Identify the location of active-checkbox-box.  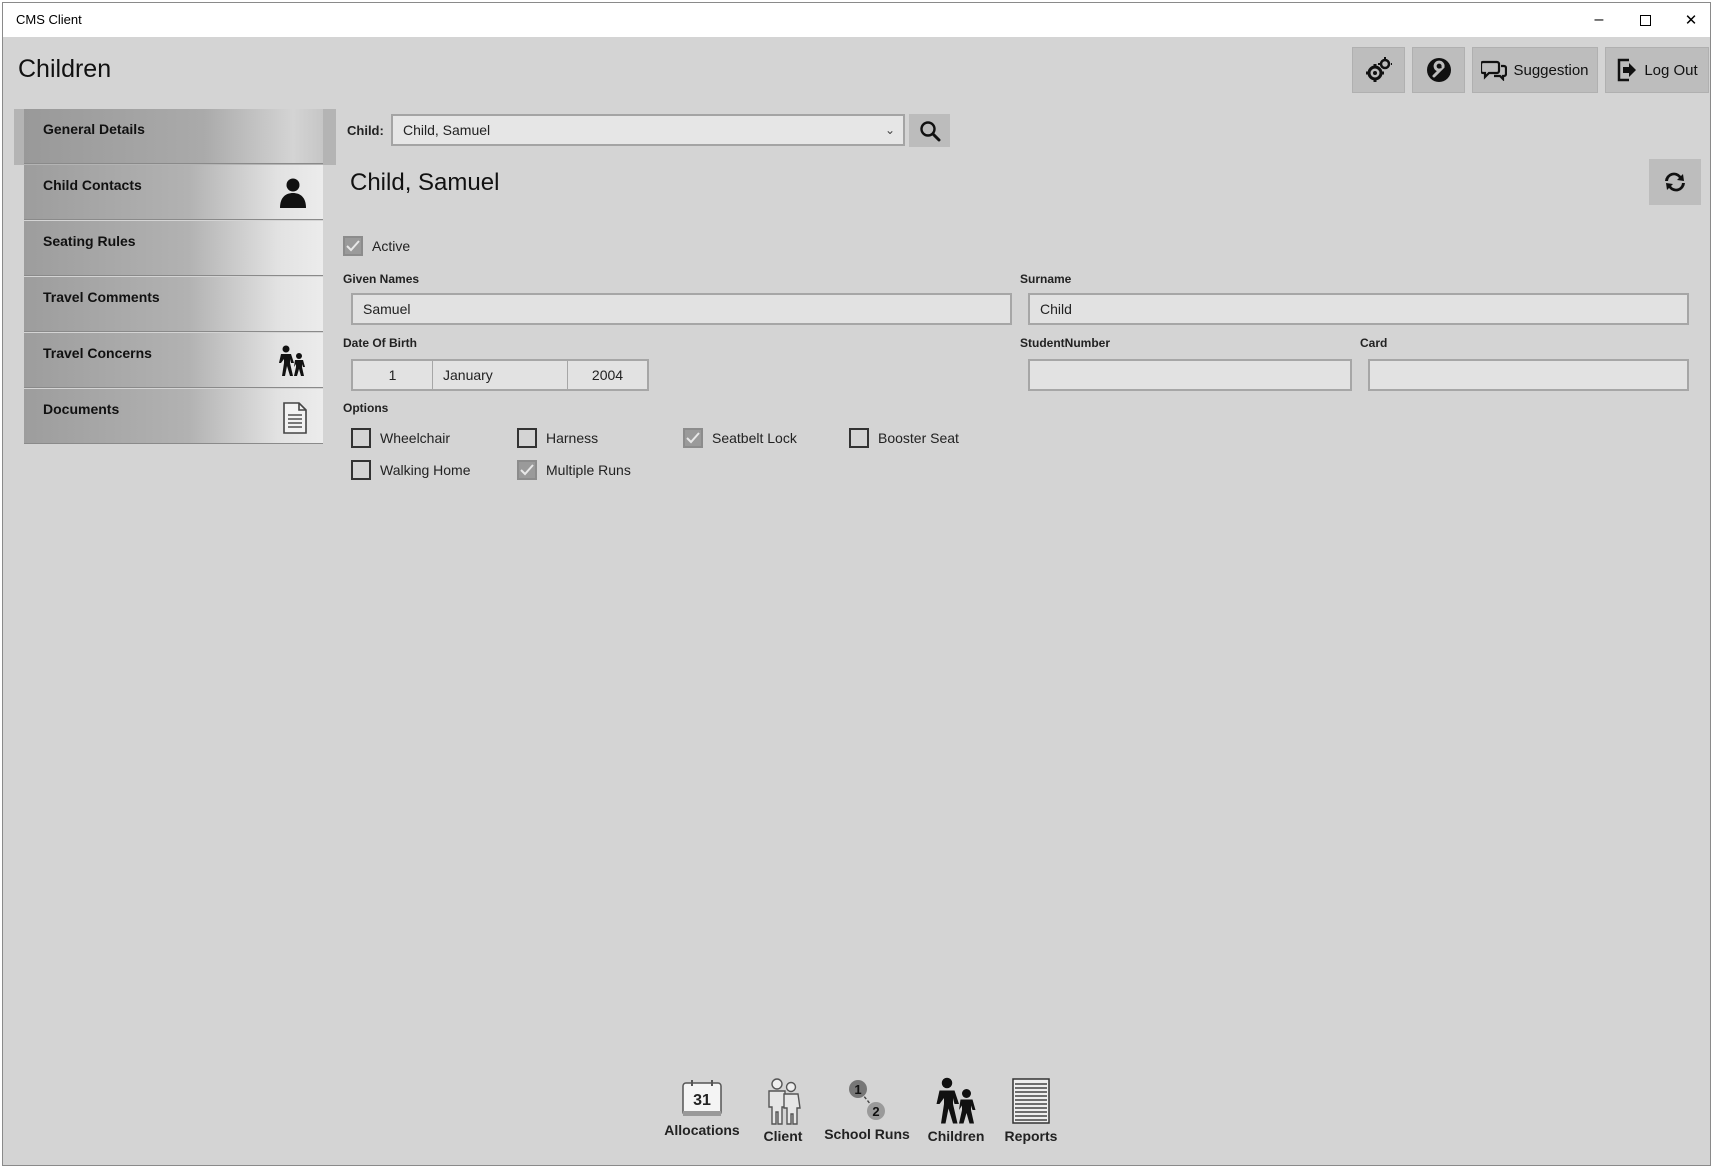
(353, 246).